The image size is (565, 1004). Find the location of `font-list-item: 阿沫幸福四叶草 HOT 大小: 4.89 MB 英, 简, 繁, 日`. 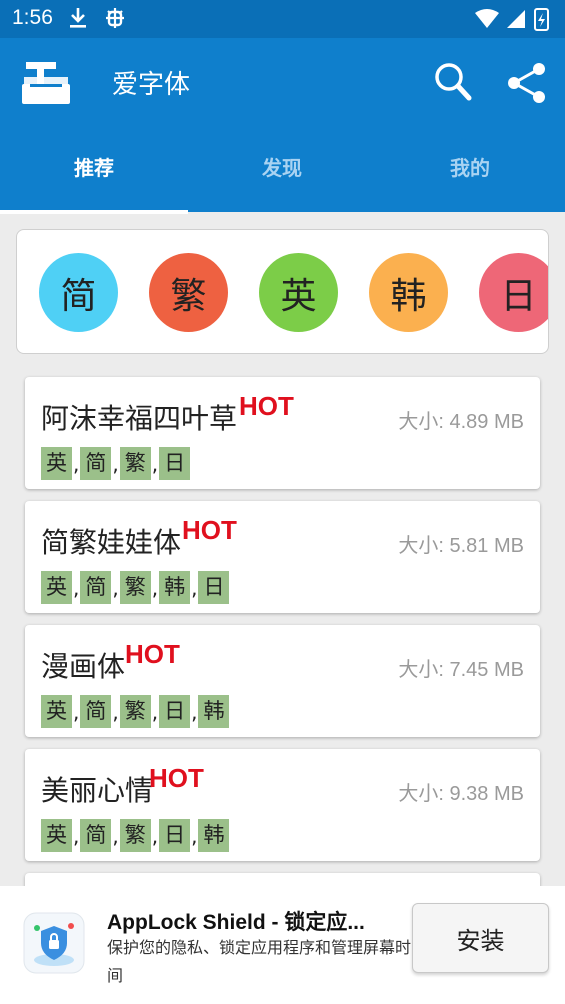

font-list-item: 阿沫幸福四叶草 HOT 大小: 4.89 MB 英, 简, 繁, 日 is located at coordinates (282, 433).